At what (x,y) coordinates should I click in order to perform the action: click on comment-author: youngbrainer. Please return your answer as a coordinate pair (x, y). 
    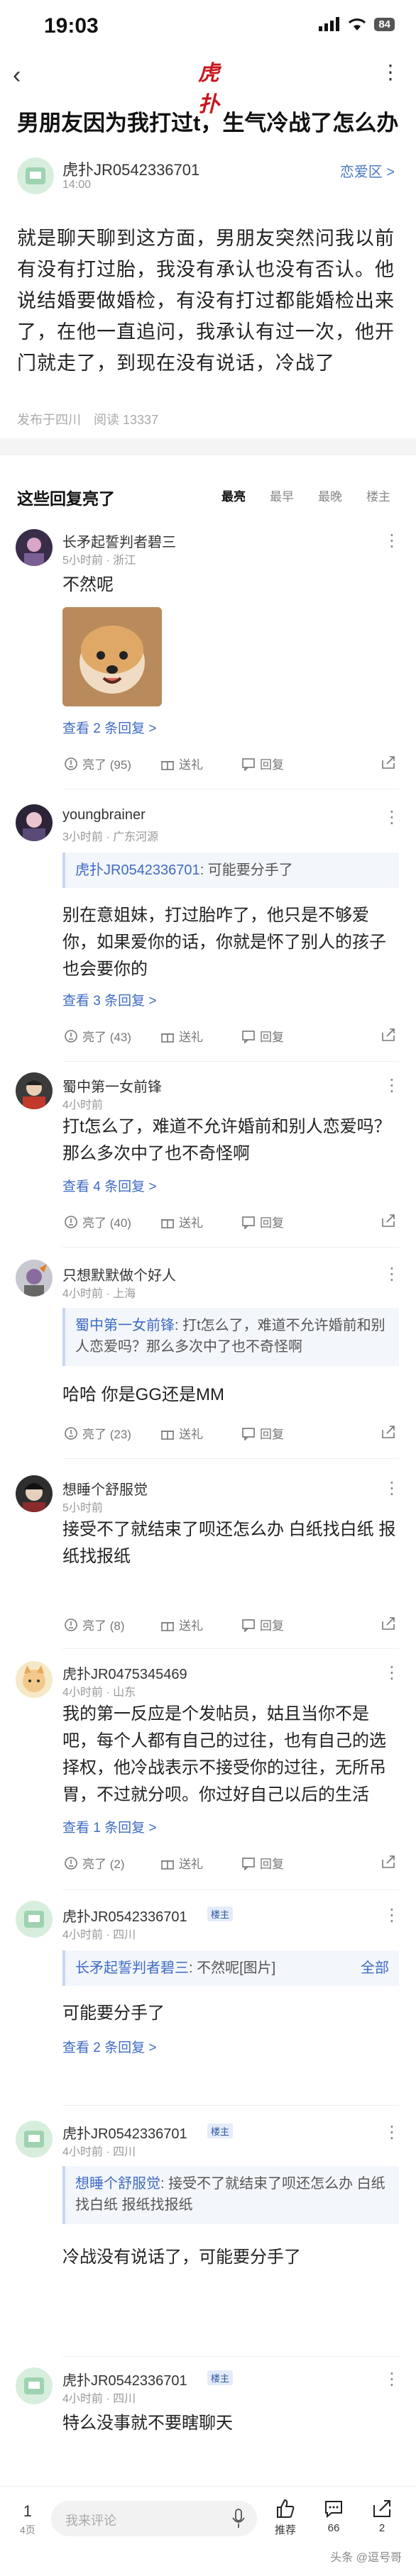
    Looking at the image, I should click on (104, 815).